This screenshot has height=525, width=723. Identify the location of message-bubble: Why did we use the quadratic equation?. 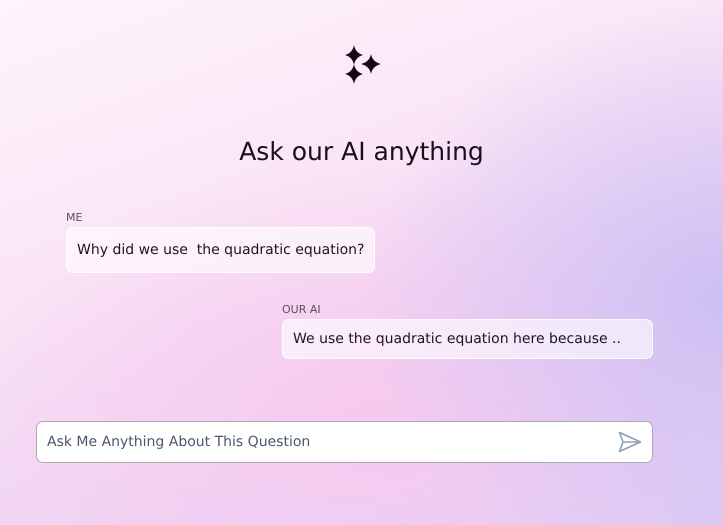
(221, 250).